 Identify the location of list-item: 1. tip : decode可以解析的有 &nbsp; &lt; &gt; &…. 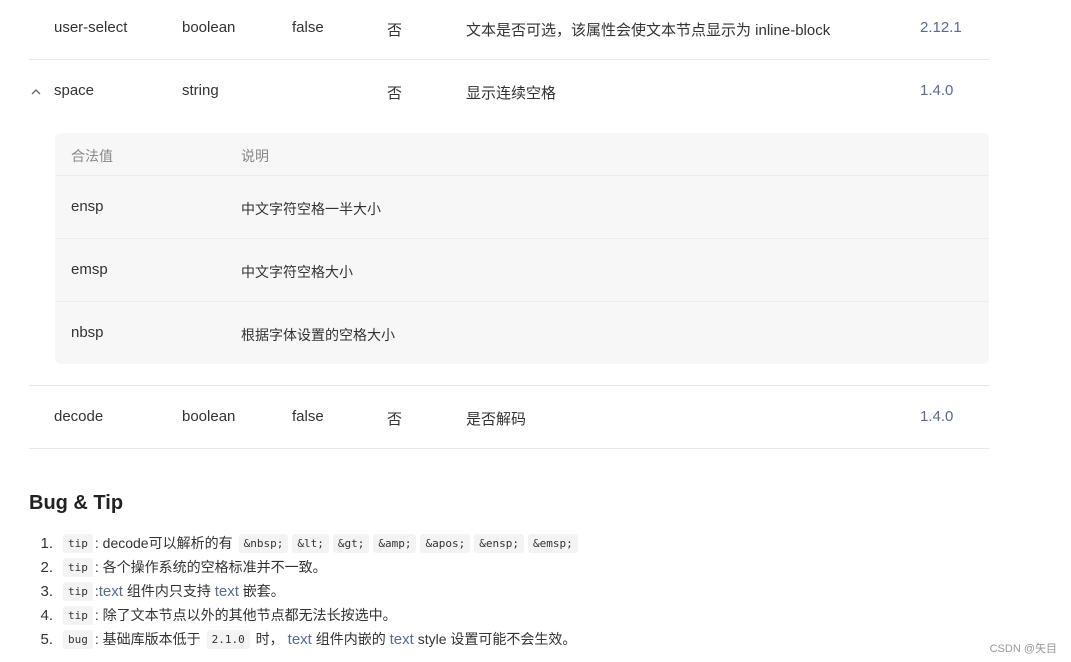
(304, 543).